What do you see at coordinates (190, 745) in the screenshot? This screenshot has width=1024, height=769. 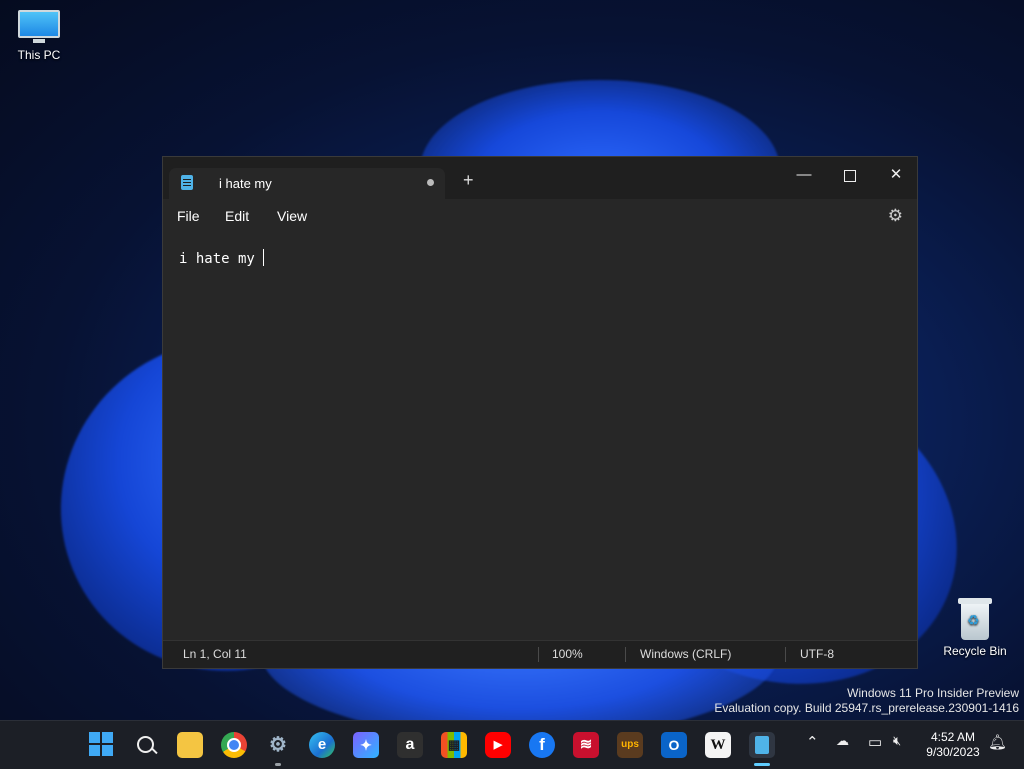 I see `file-explorer-icon` at bounding box center [190, 745].